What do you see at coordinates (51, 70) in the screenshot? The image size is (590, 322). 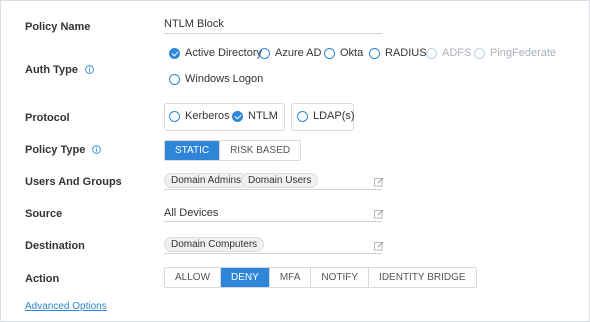 I see `auth-type-label: Auth Type` at bounding box center [51, 70].